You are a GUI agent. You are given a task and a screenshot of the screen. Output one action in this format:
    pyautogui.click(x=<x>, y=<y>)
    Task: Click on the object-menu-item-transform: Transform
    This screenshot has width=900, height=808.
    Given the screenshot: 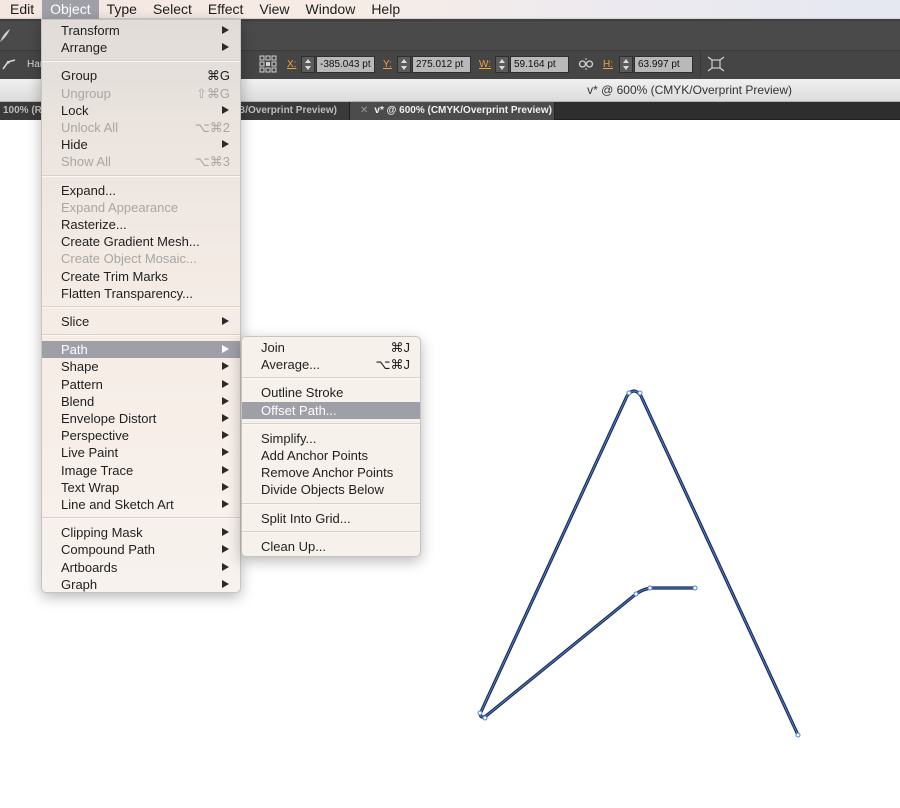 What is the action you would take?
    pyautogui.click(x=141, y=30)
    